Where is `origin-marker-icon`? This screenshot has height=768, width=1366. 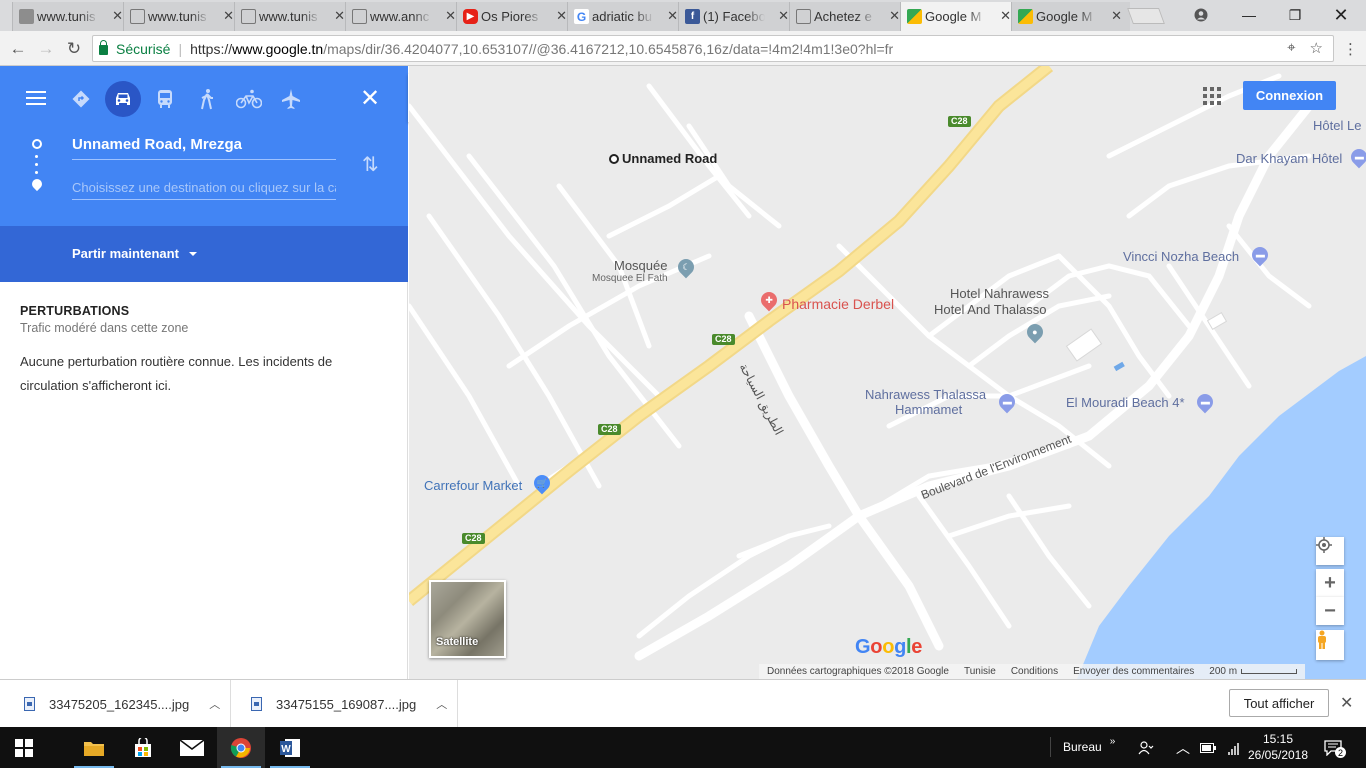 origin-marker-icon is located at coordinates (614, 159).